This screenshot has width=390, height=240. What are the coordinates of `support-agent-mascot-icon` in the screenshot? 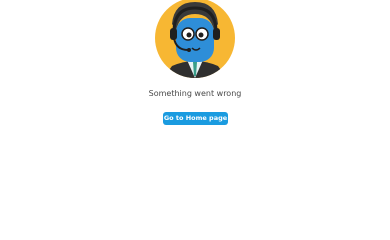 It's located at (195, 39).